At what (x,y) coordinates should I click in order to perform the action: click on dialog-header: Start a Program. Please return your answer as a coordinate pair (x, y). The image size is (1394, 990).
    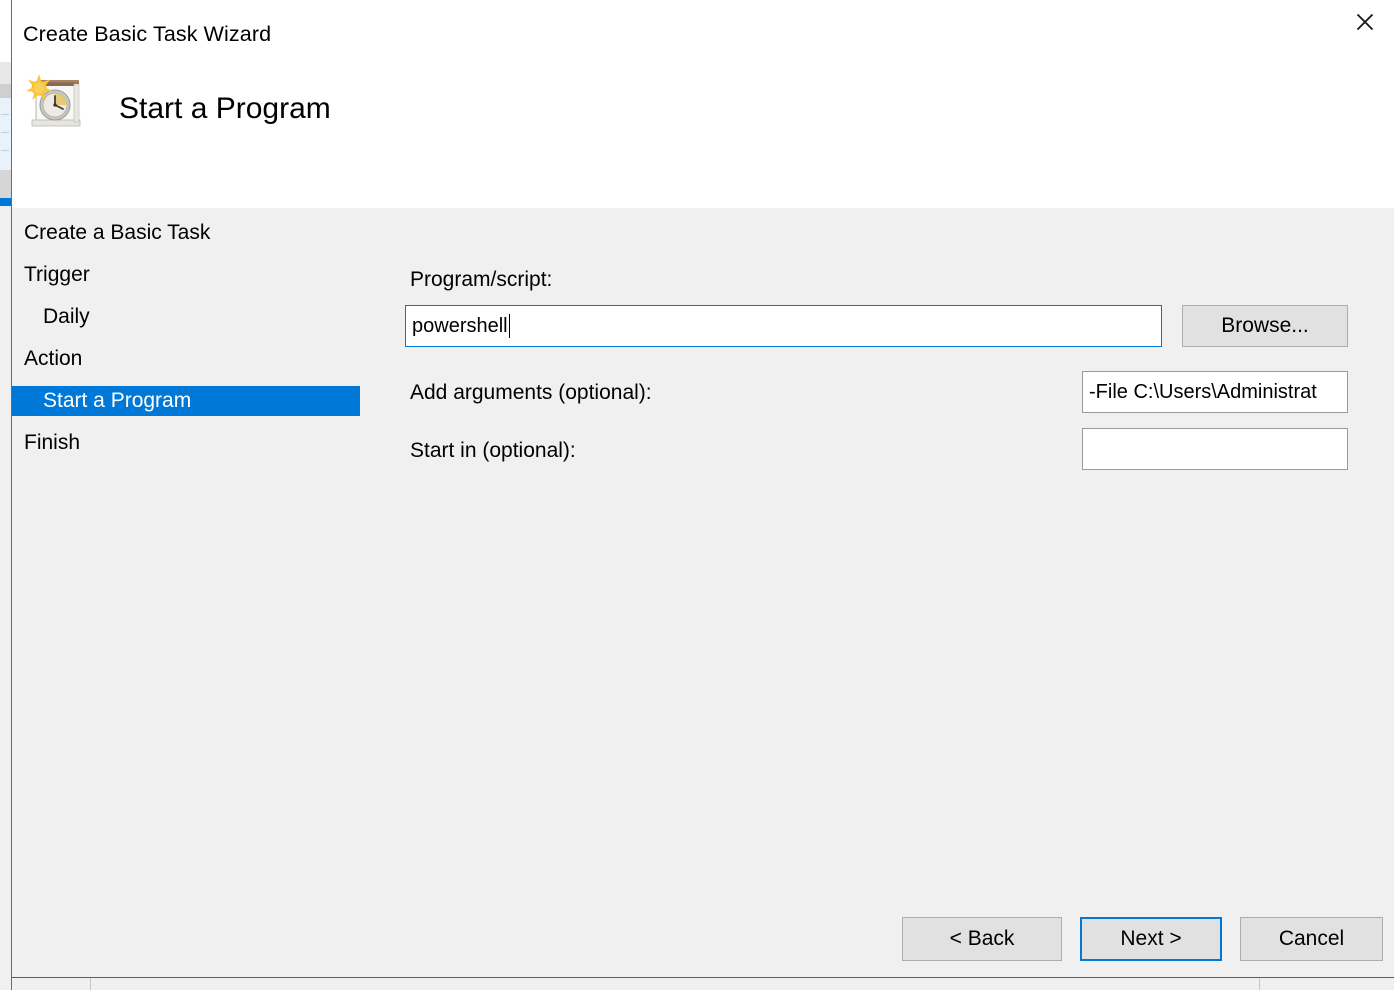
    Looking at the image, I should click on (703, 135).